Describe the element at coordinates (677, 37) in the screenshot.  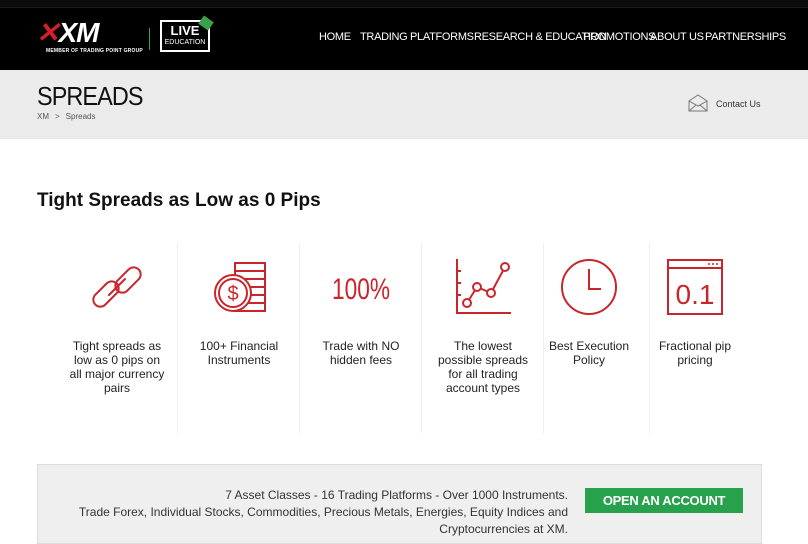
I see `nav-about-us: ABOUT US` at that location.